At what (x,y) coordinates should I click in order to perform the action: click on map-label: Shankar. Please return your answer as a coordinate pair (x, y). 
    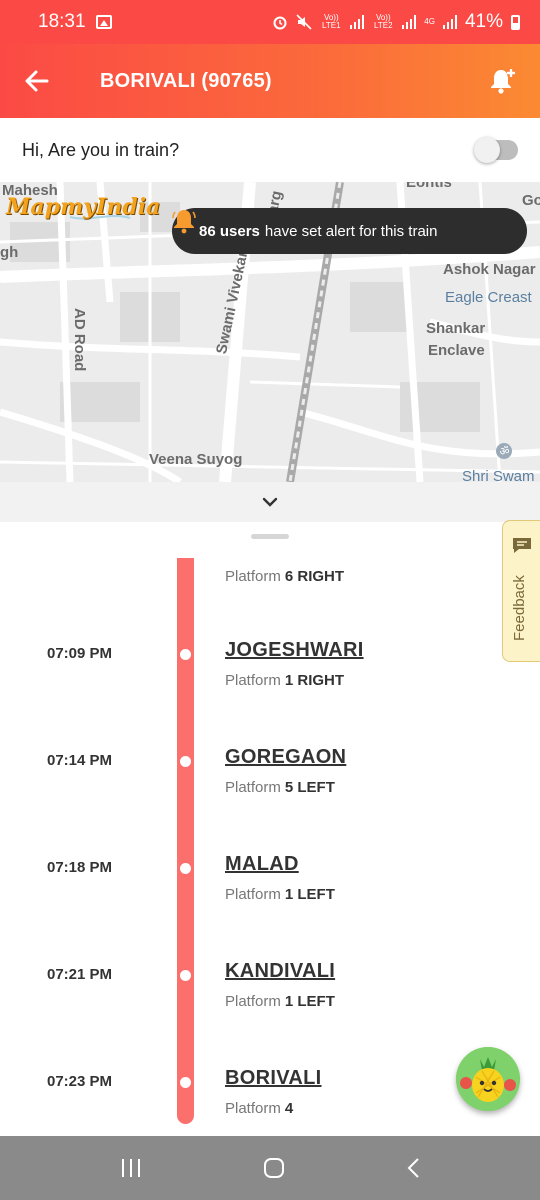
    Looking at the image, I should click on (456, 328).